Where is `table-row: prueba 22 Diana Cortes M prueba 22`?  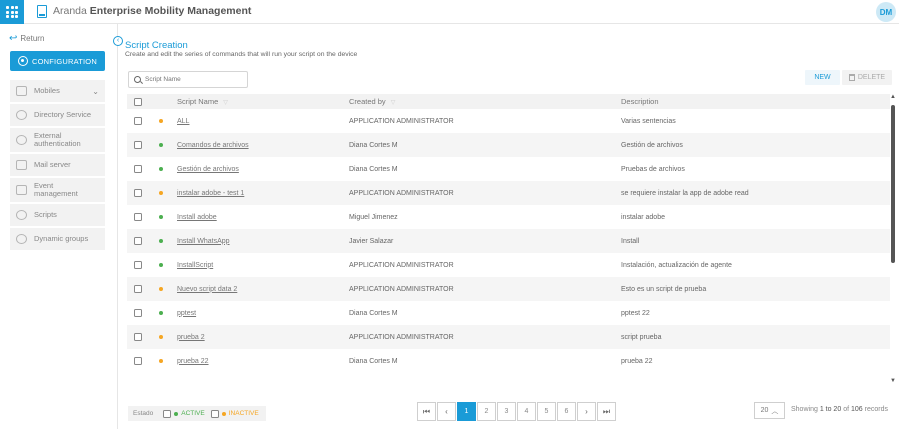
table-row: prueba 22 Diana Cortes M prueba 22 is located at coordinates (508, 361).